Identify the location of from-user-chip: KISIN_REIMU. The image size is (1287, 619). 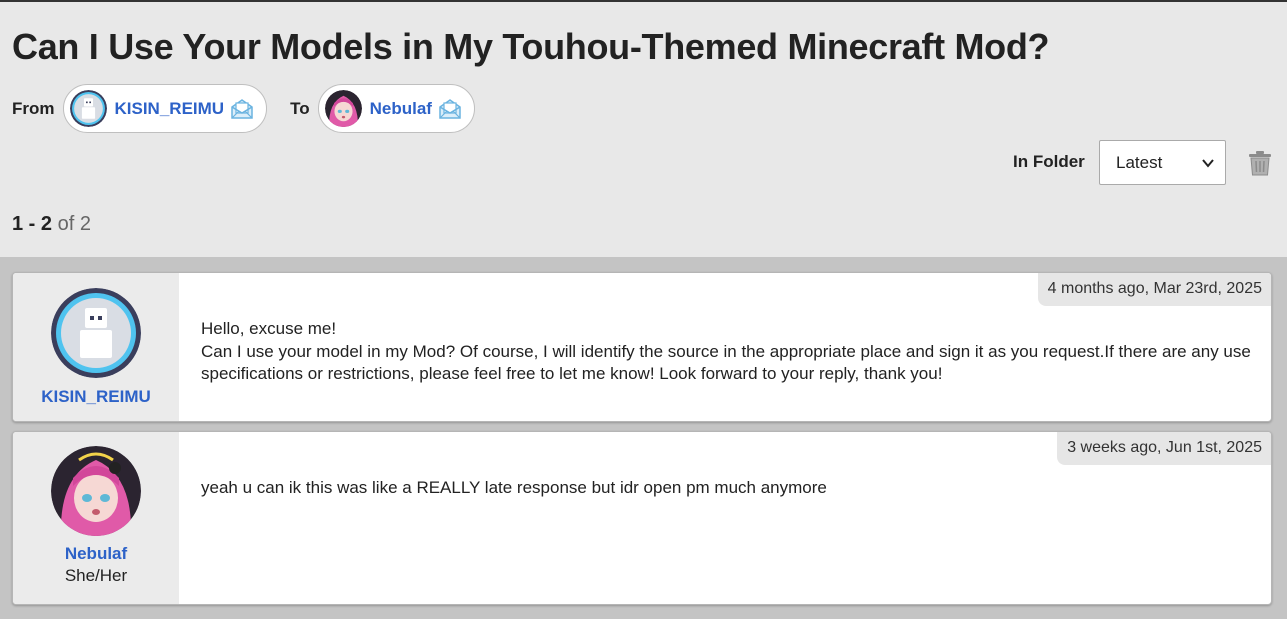
(165, 108).